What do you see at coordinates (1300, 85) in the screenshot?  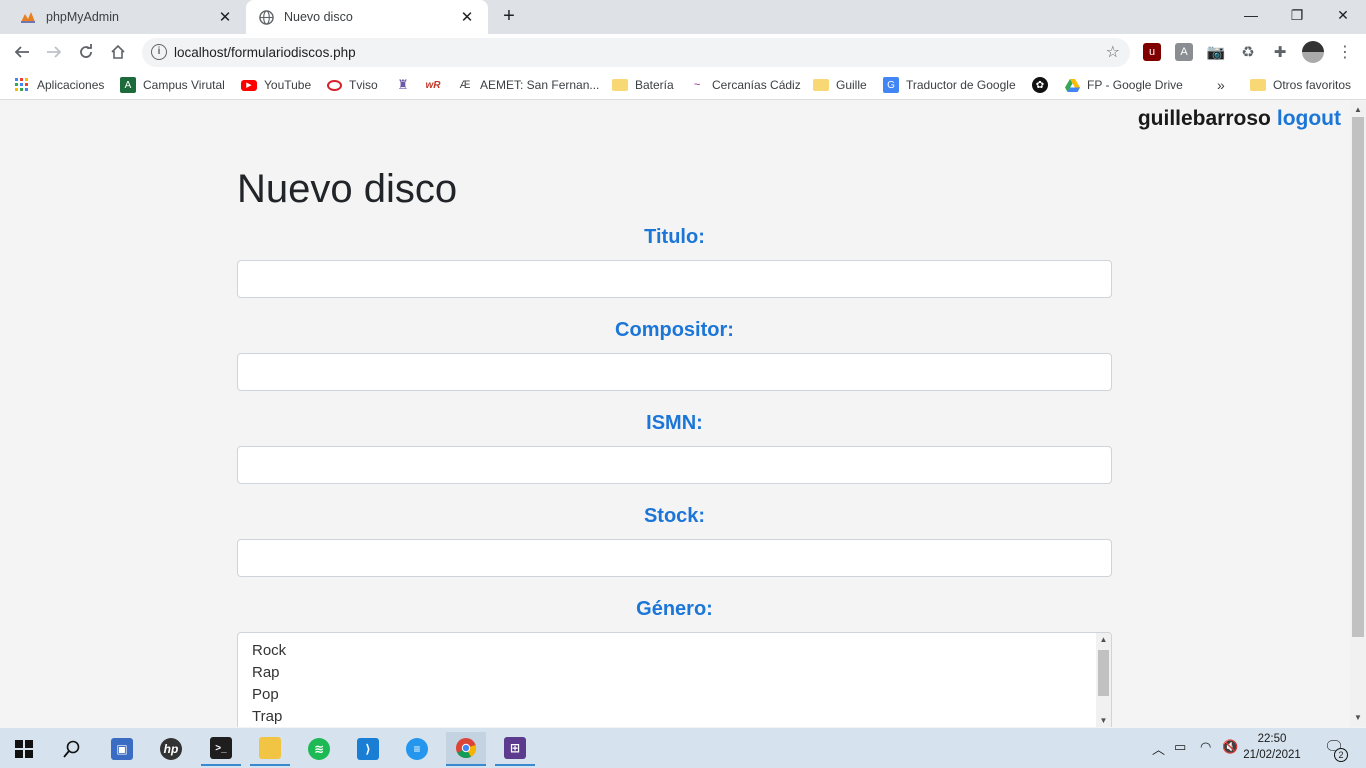 I see `bookmark-otros-favoritos: Otros favoritos` at bounding box center [1300, 85].